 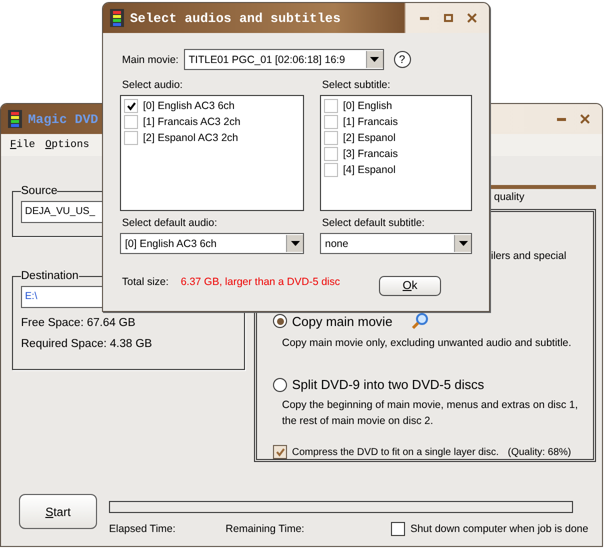 I want to click on option-description: Copy the beginning of main movie, menus and extras on disc 1, the rest of main movie on disc 2., so click(x=430, y=413).